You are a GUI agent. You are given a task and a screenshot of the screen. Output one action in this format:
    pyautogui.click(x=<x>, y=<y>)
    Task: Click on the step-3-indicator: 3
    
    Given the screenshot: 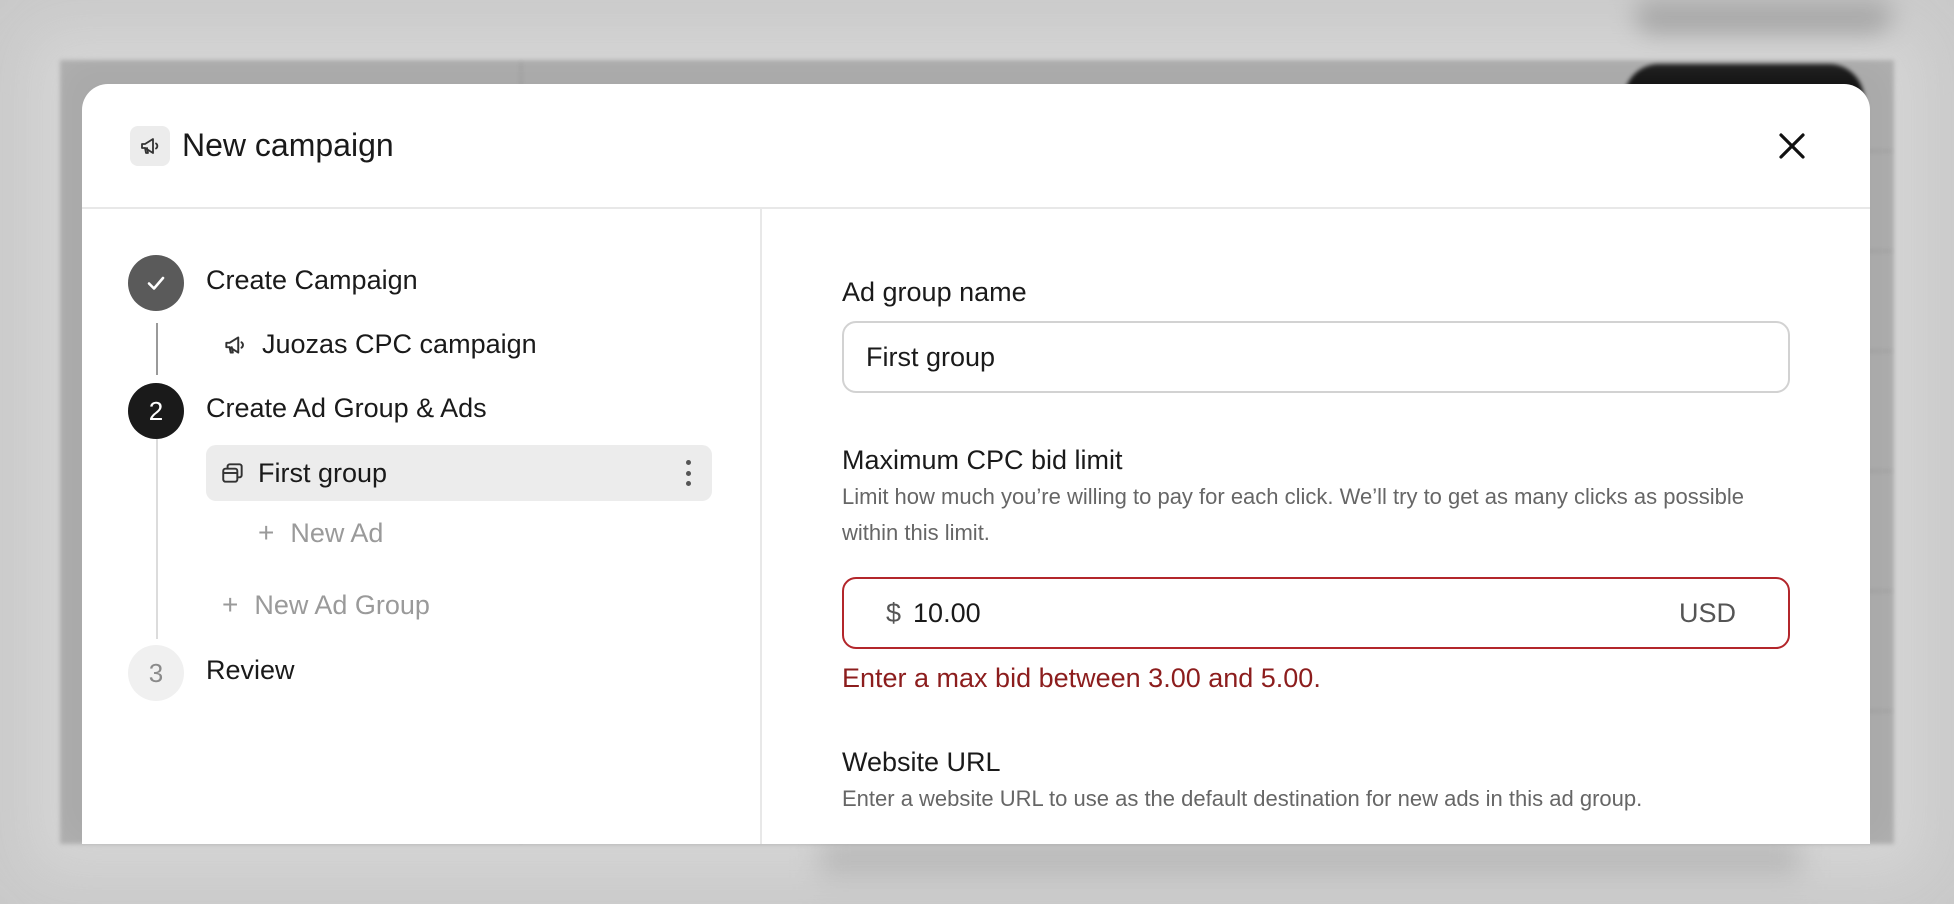 What is the action you would take?
    pyautogui.click(x=156, y=673)
    